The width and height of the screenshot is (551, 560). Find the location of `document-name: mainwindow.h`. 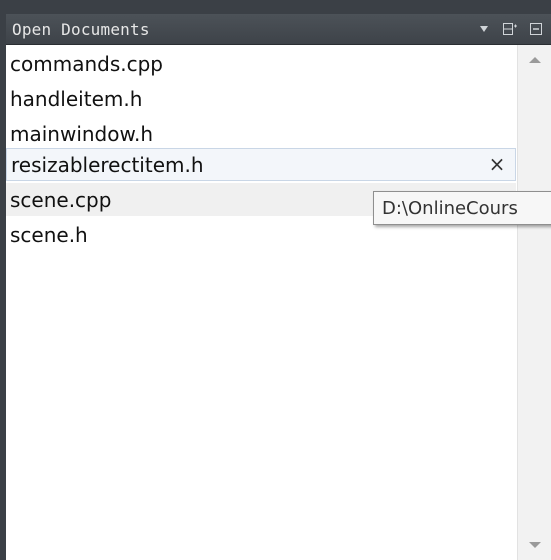

document-name: mainwindow.h is located at coordinates (82, 133).